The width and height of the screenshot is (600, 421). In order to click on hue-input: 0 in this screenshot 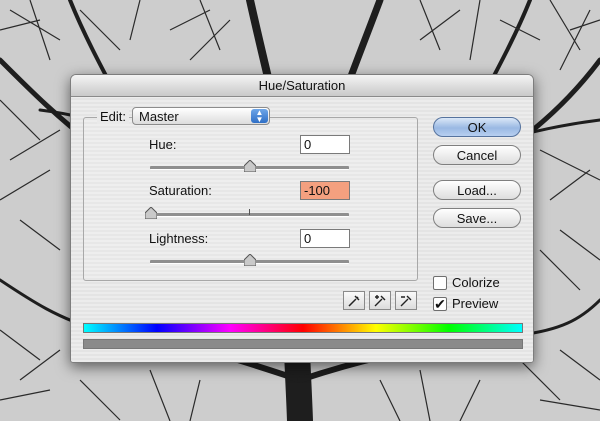, I will do `click(325, 144)`.